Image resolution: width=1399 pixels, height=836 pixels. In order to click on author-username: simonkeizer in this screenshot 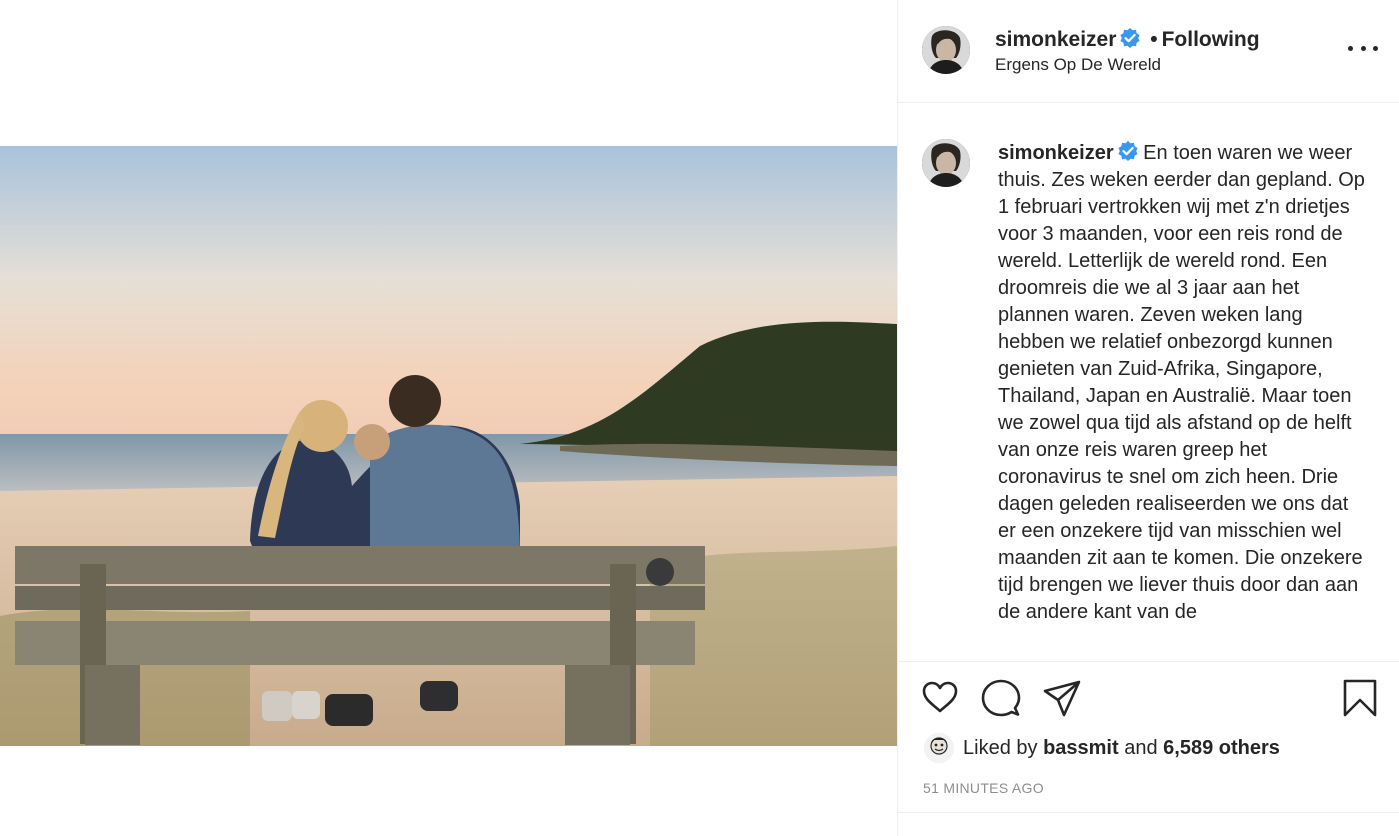, I will do `click(1055, 39)`.